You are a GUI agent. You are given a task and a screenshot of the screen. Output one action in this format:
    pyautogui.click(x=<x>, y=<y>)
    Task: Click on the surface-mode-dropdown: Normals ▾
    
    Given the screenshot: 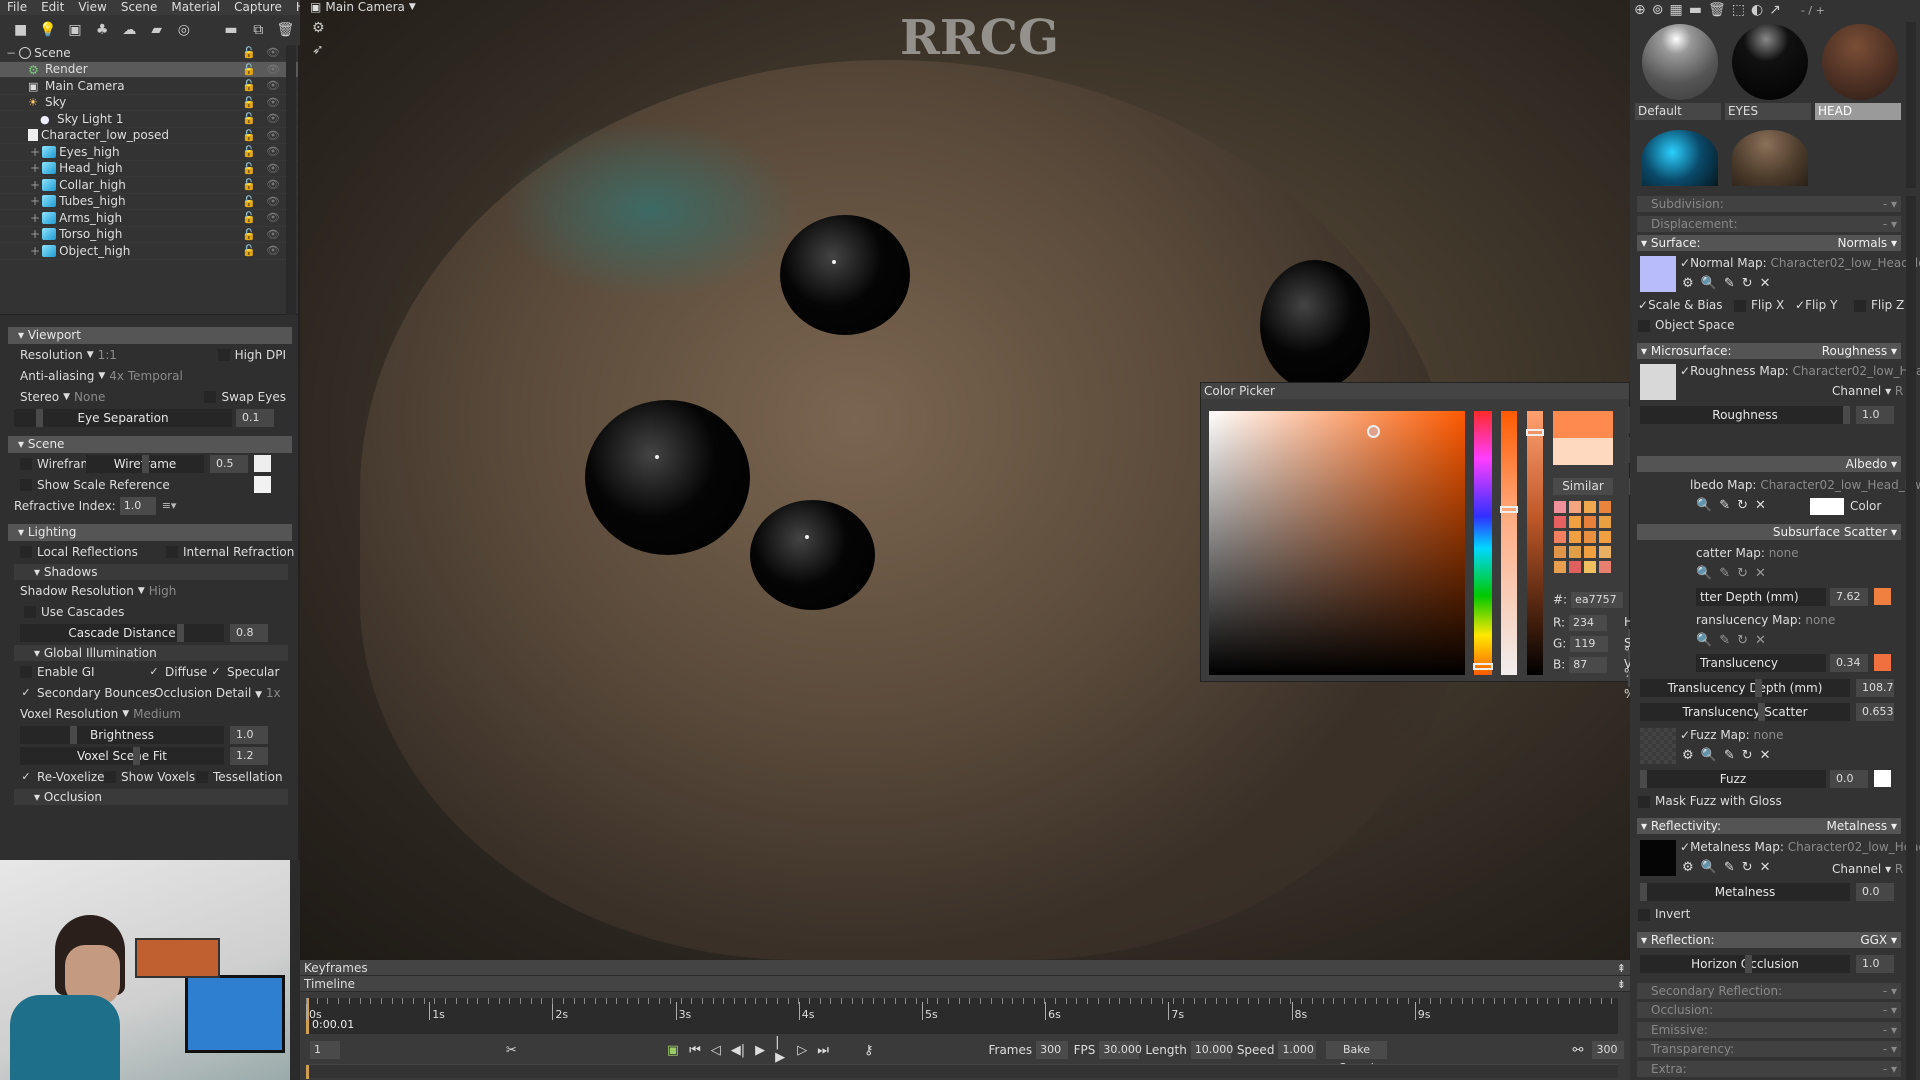 What is the action you would take?
    pyautogui.click(x=1867, y=243)
    